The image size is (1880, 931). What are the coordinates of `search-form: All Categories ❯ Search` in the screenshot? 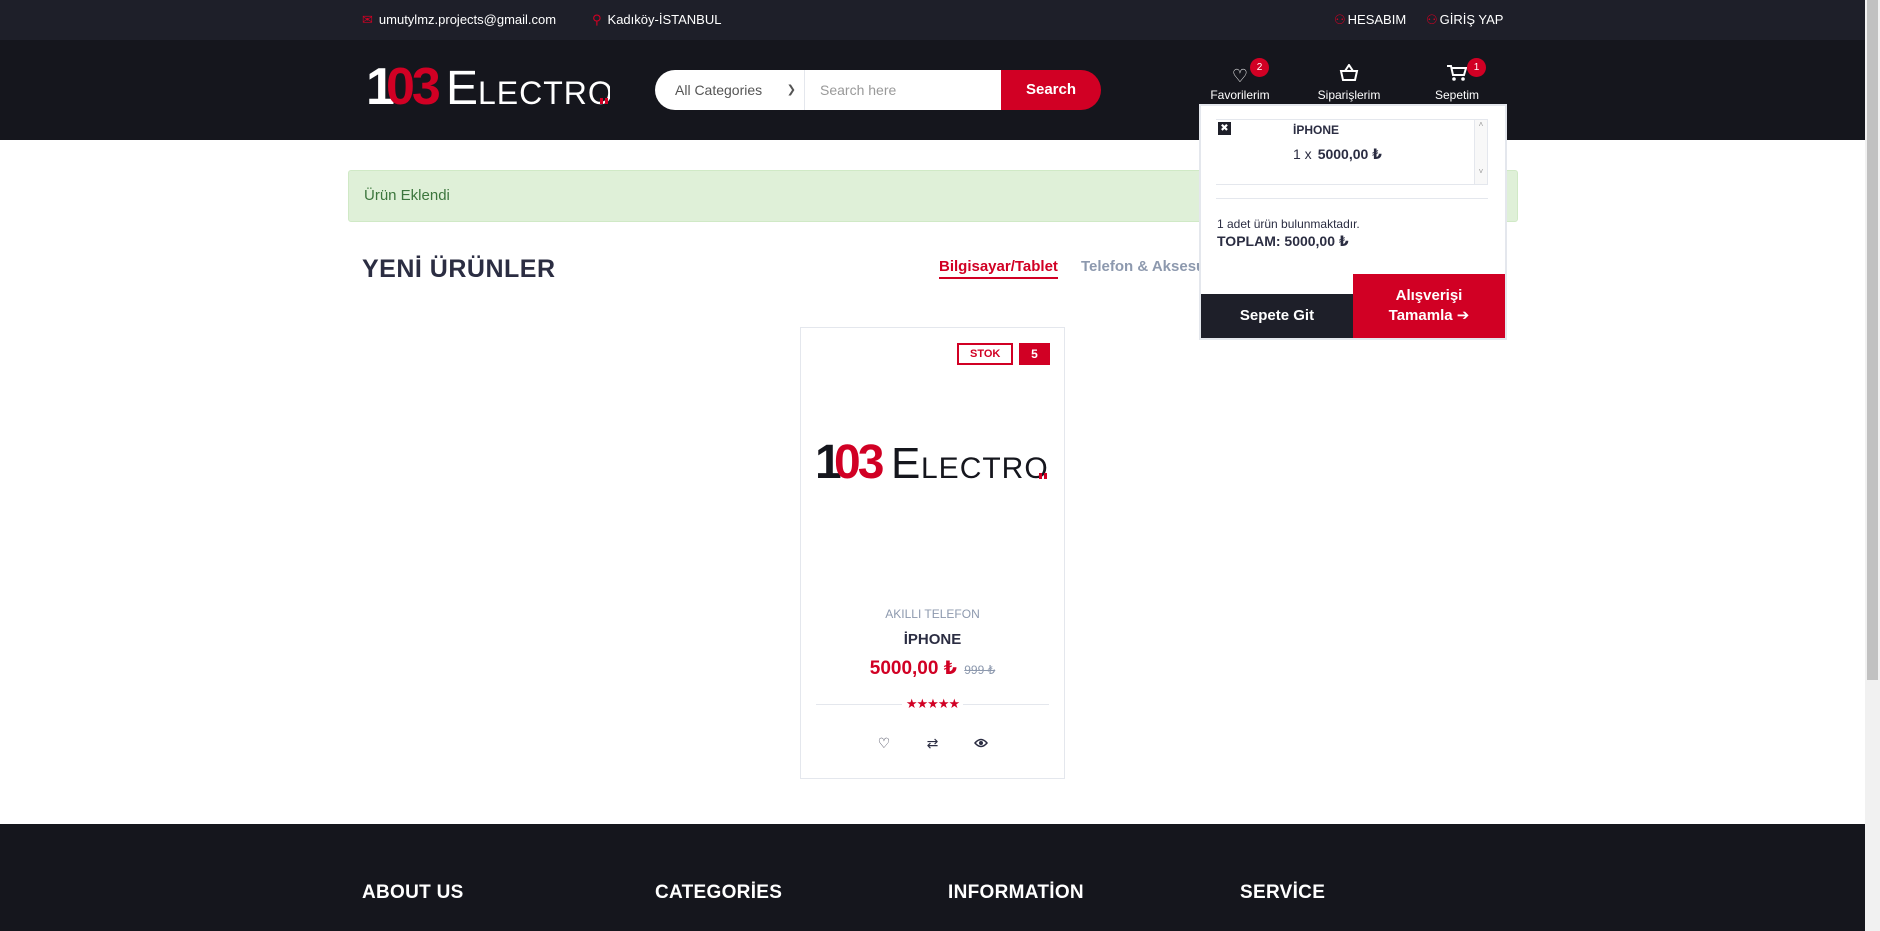 It's located at (878, 90).